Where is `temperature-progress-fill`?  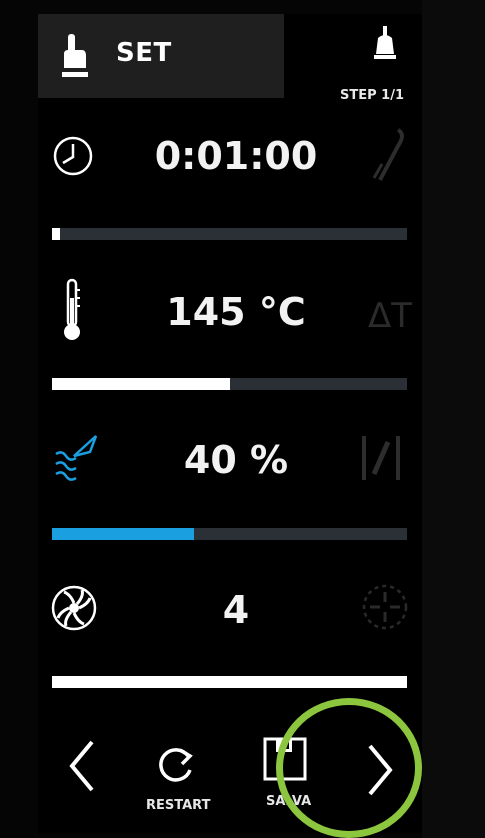 temperature-progress-fill is located at coordinates (141, 384).